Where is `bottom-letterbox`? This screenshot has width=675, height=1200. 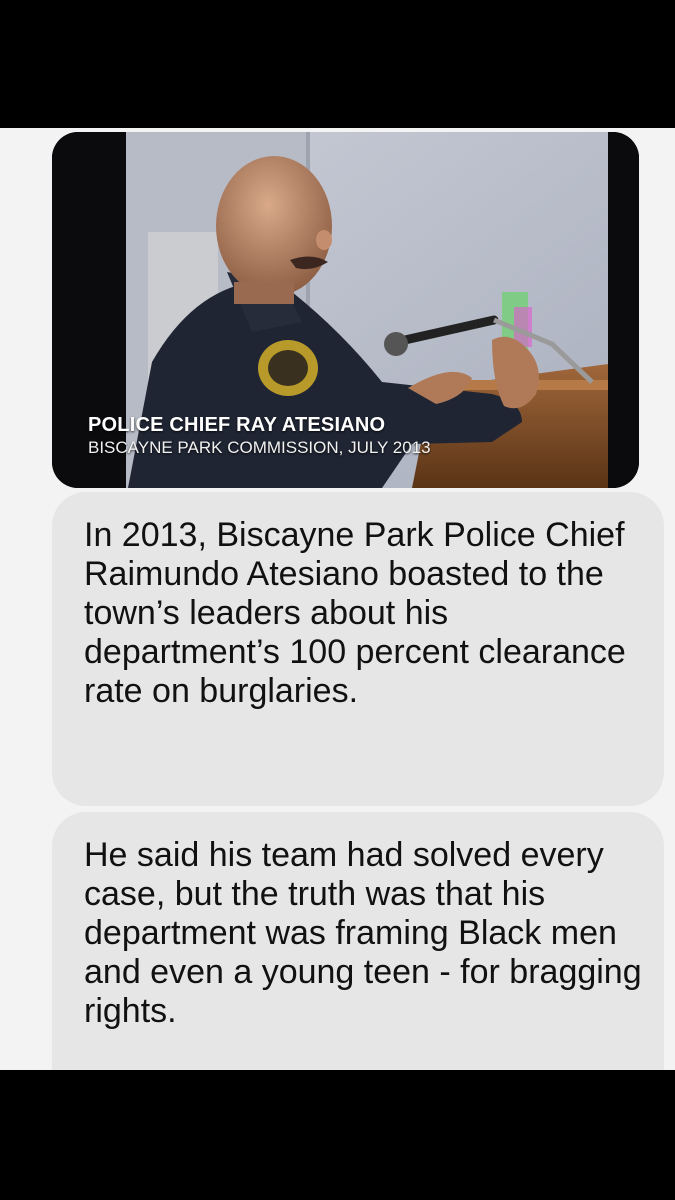 bottom-letterbox is located at coordinates (337, 1135).